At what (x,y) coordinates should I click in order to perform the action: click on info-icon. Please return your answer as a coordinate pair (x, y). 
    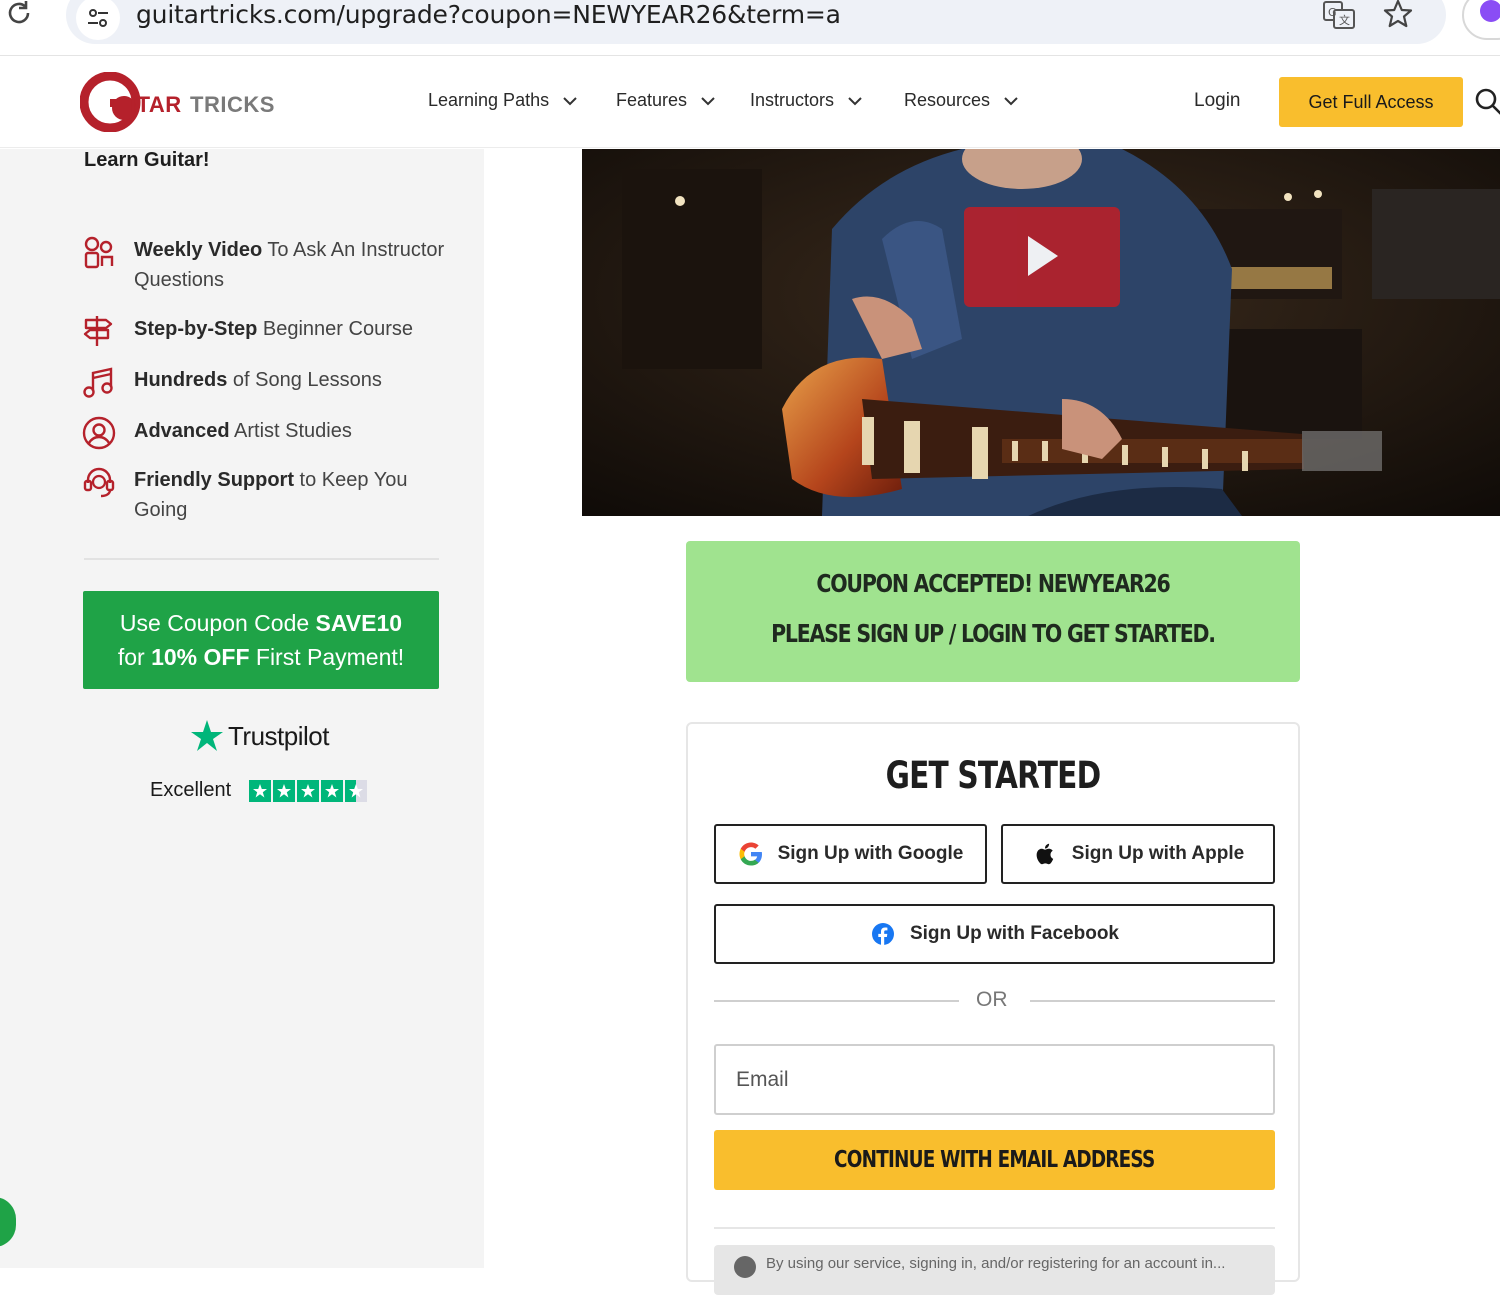
    Looking at the image, I should click on (745, 1267).